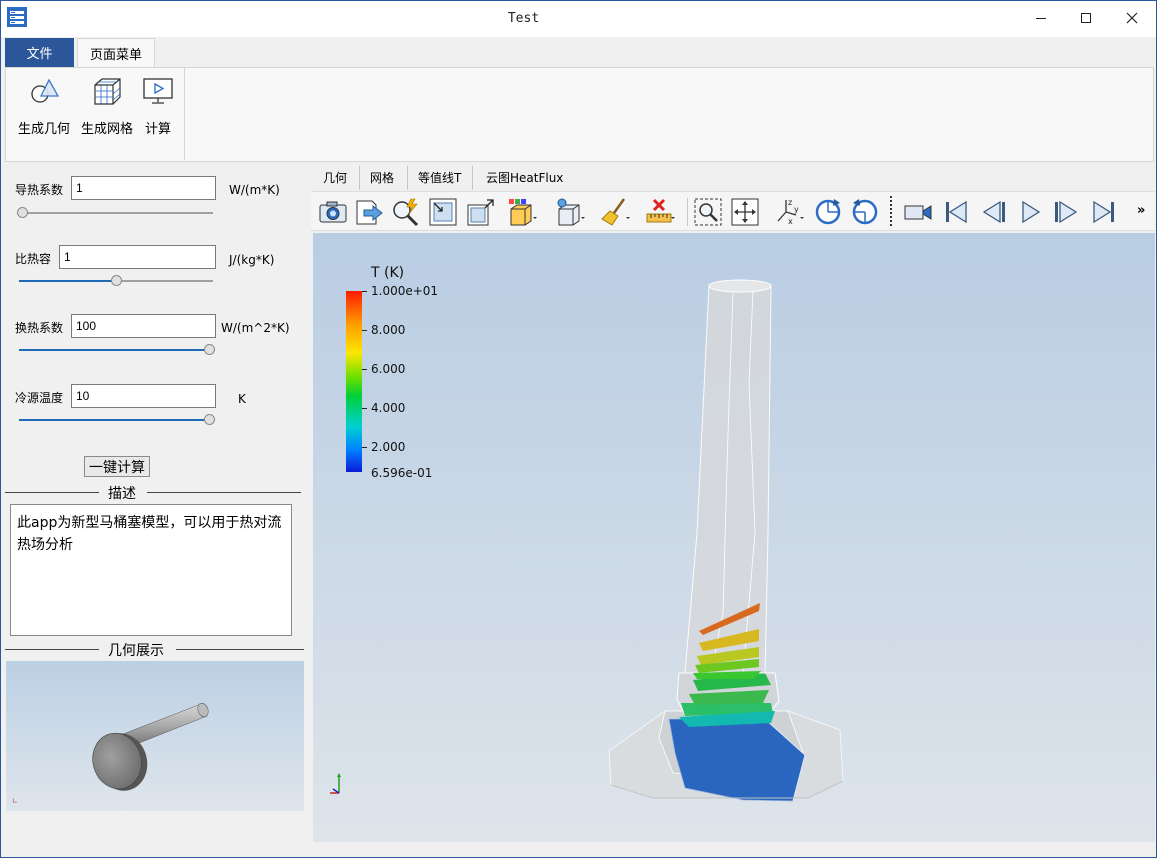 The width and height of the screenshot is (1157, 858). Describe the element at coordinates (524, 177) in the screenshot. I see `tab-cloud-heatflux: 云图HeatFlux` at that location.